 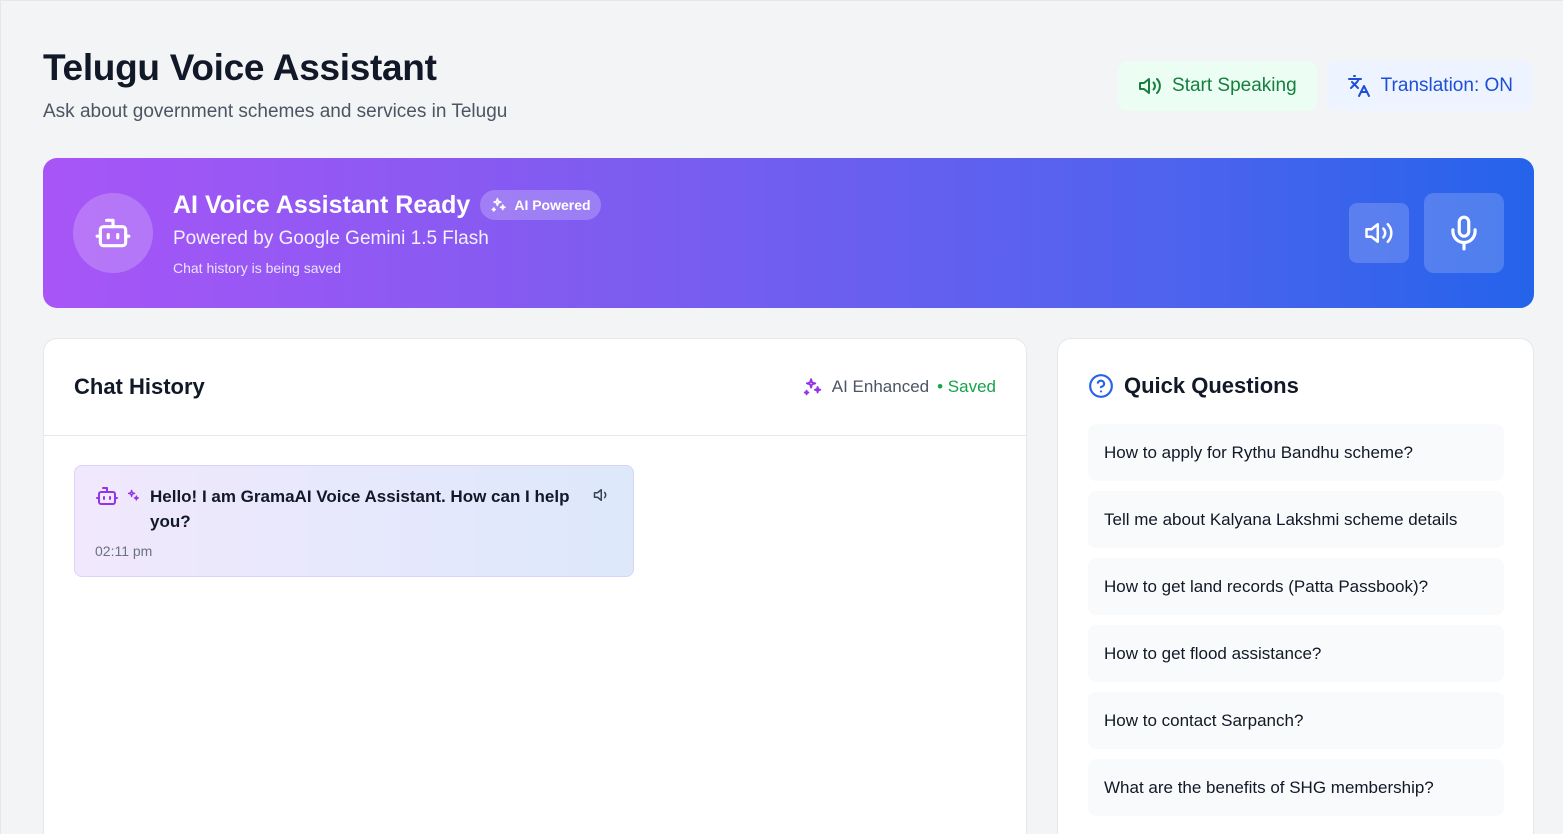 I want to click on top-actions: Start Speaking Translation: ON, so click(x=1325, y=86).